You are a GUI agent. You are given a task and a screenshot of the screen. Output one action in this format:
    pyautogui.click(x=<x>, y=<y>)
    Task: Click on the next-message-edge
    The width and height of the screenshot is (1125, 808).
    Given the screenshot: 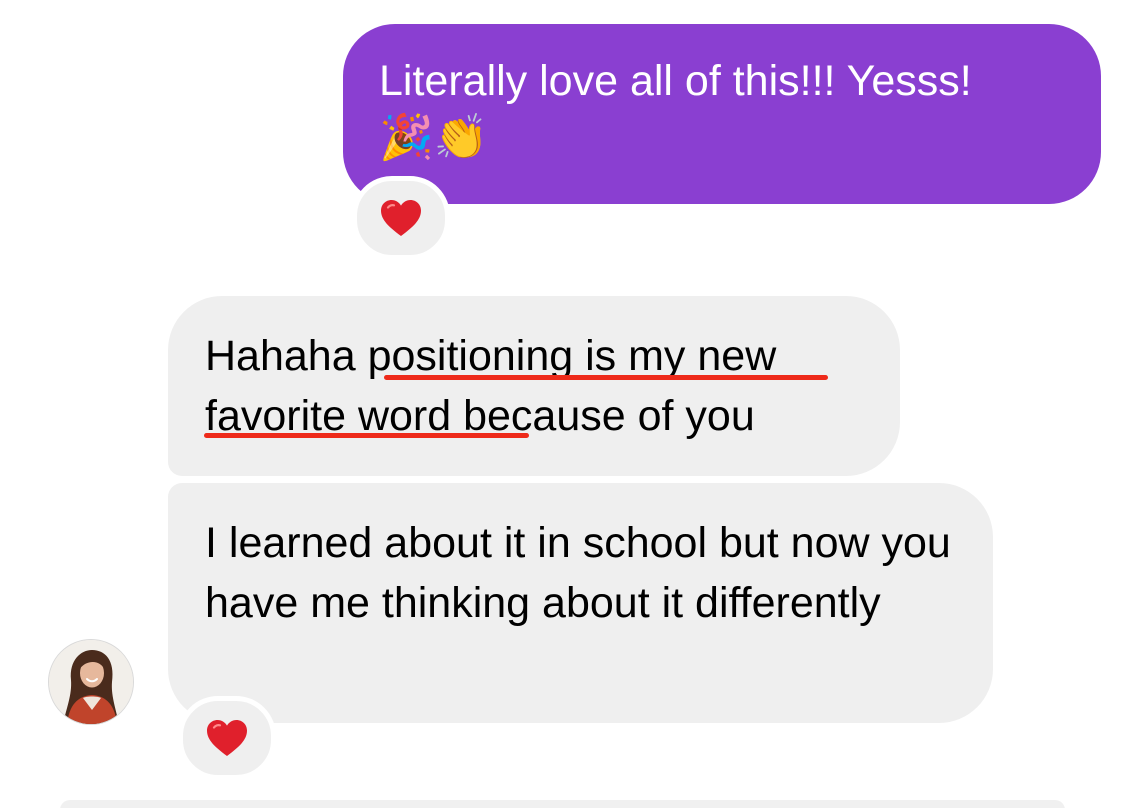 What is the action you would take?
    pyautogui.click(x=562, y=804)
    